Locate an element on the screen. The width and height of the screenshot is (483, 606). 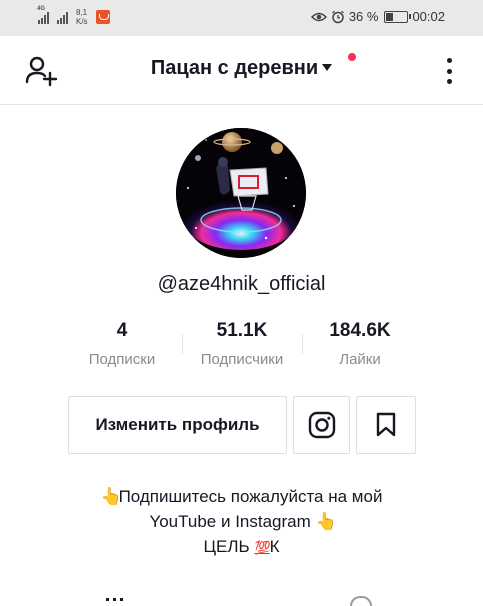
stat-value: 184.6K is located at coordinates (360, 330).